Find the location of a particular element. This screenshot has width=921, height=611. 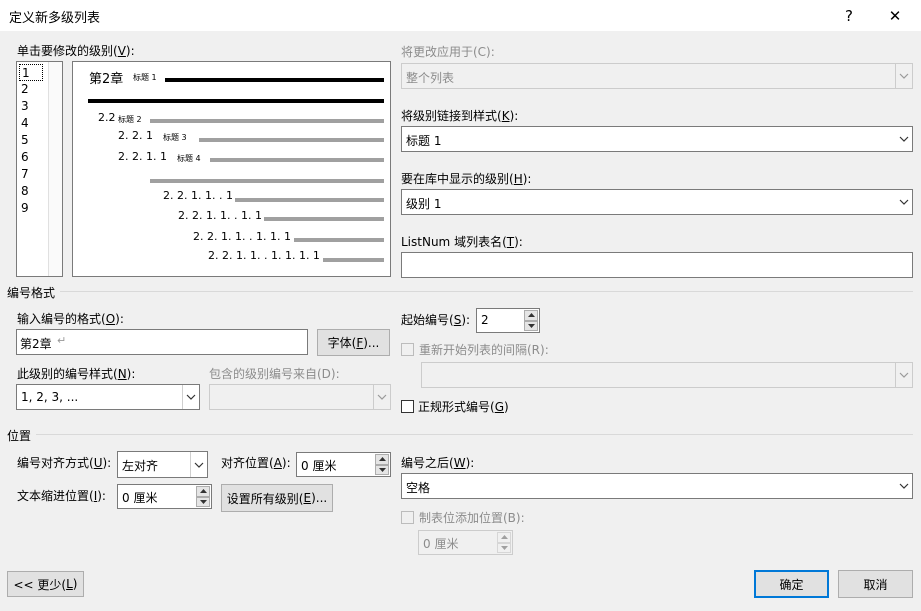

close-button: ✕ is located at coordinates (895, 15).